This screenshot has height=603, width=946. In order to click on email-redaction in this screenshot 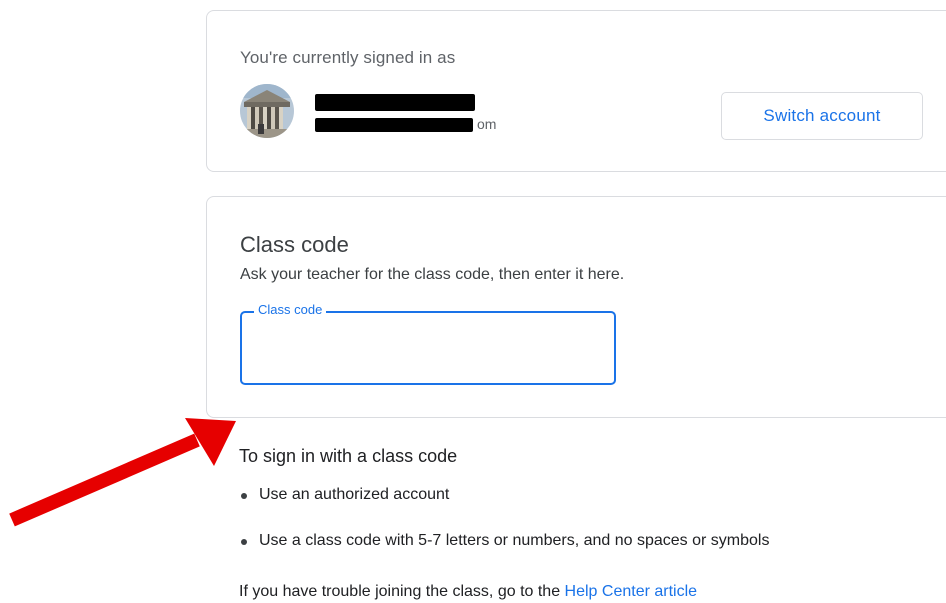, I will do `click(394, 125)`.